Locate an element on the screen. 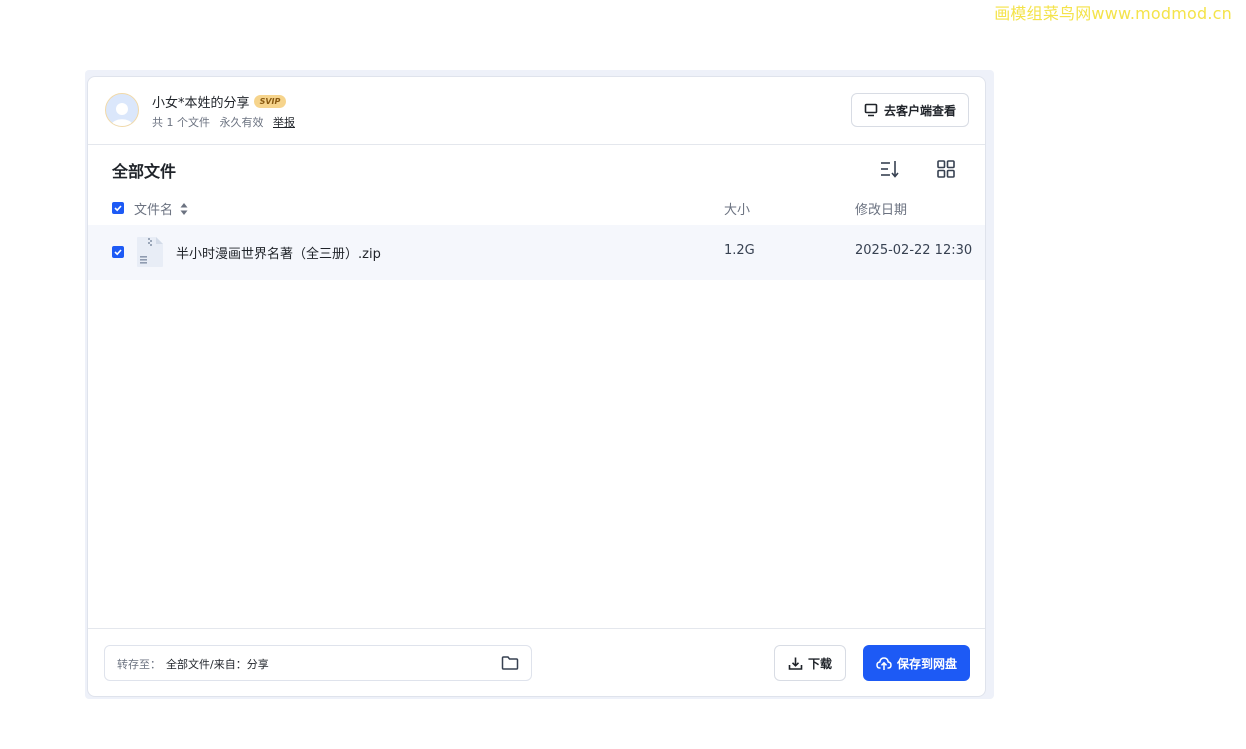 This screenshot has height=749, width=1246. svip-badge: SVIP is located at coordinates (270, 101).